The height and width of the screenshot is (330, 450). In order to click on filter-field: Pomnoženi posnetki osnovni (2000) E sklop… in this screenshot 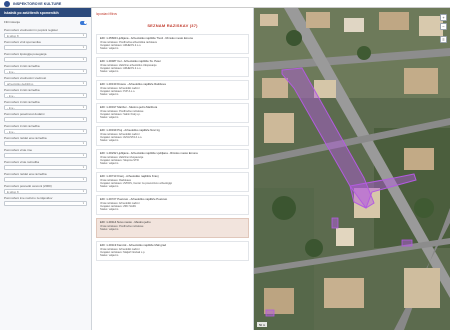, I will do `click(45, 188)`.